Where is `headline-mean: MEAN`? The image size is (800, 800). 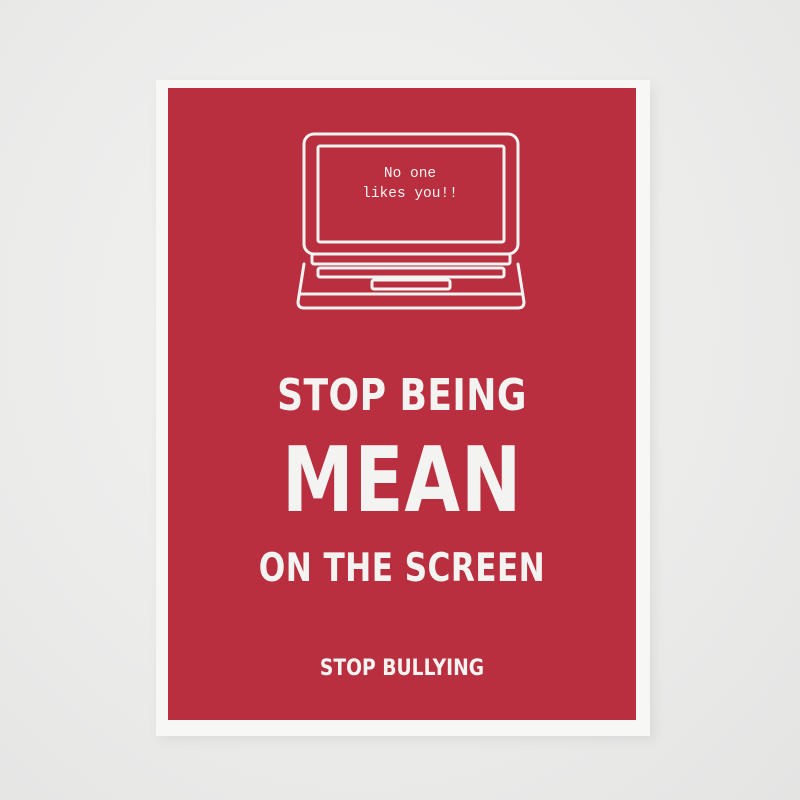
headline-mean: MEAN is located at coordinates (401, 480).